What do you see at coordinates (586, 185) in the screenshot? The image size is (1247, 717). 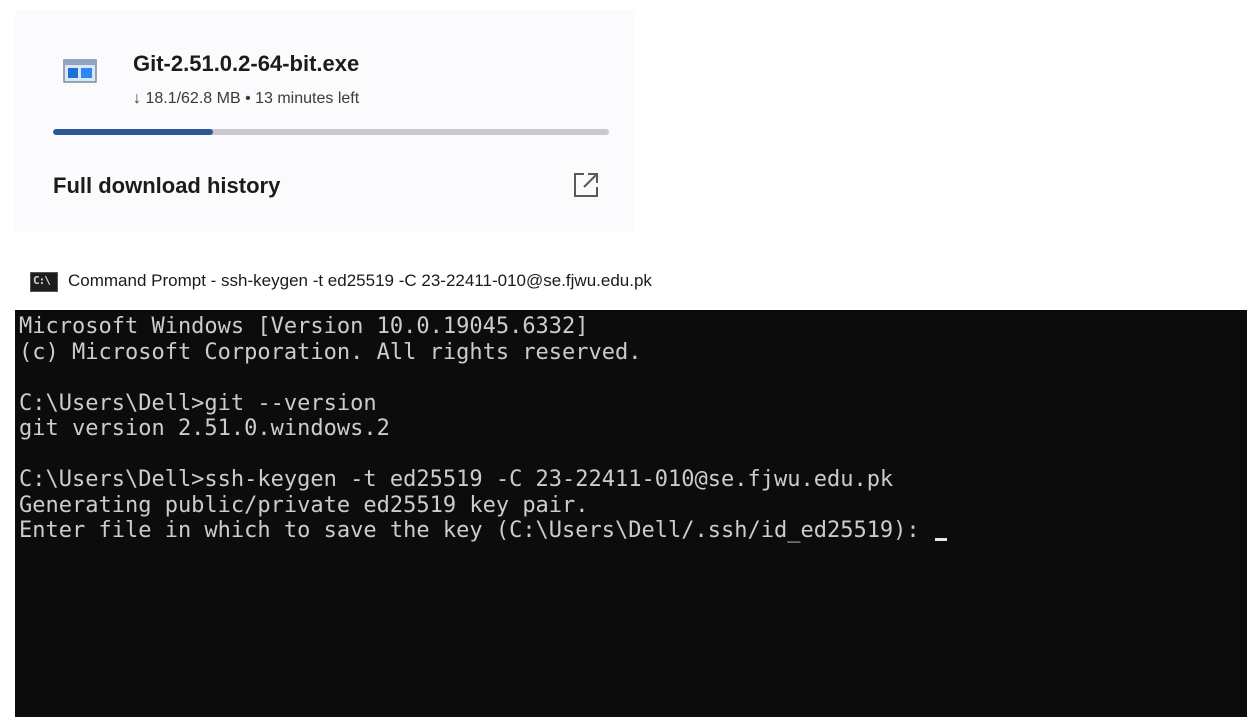 I see `open-external-icon` at bounding box center [586, 185].